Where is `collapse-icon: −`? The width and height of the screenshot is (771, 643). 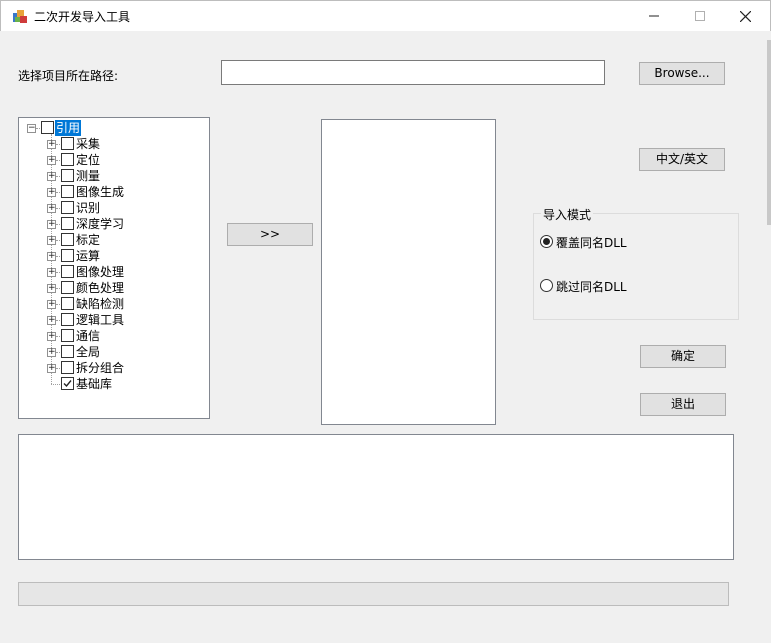 collapse-icon: − is located at coordinates (31, 128).